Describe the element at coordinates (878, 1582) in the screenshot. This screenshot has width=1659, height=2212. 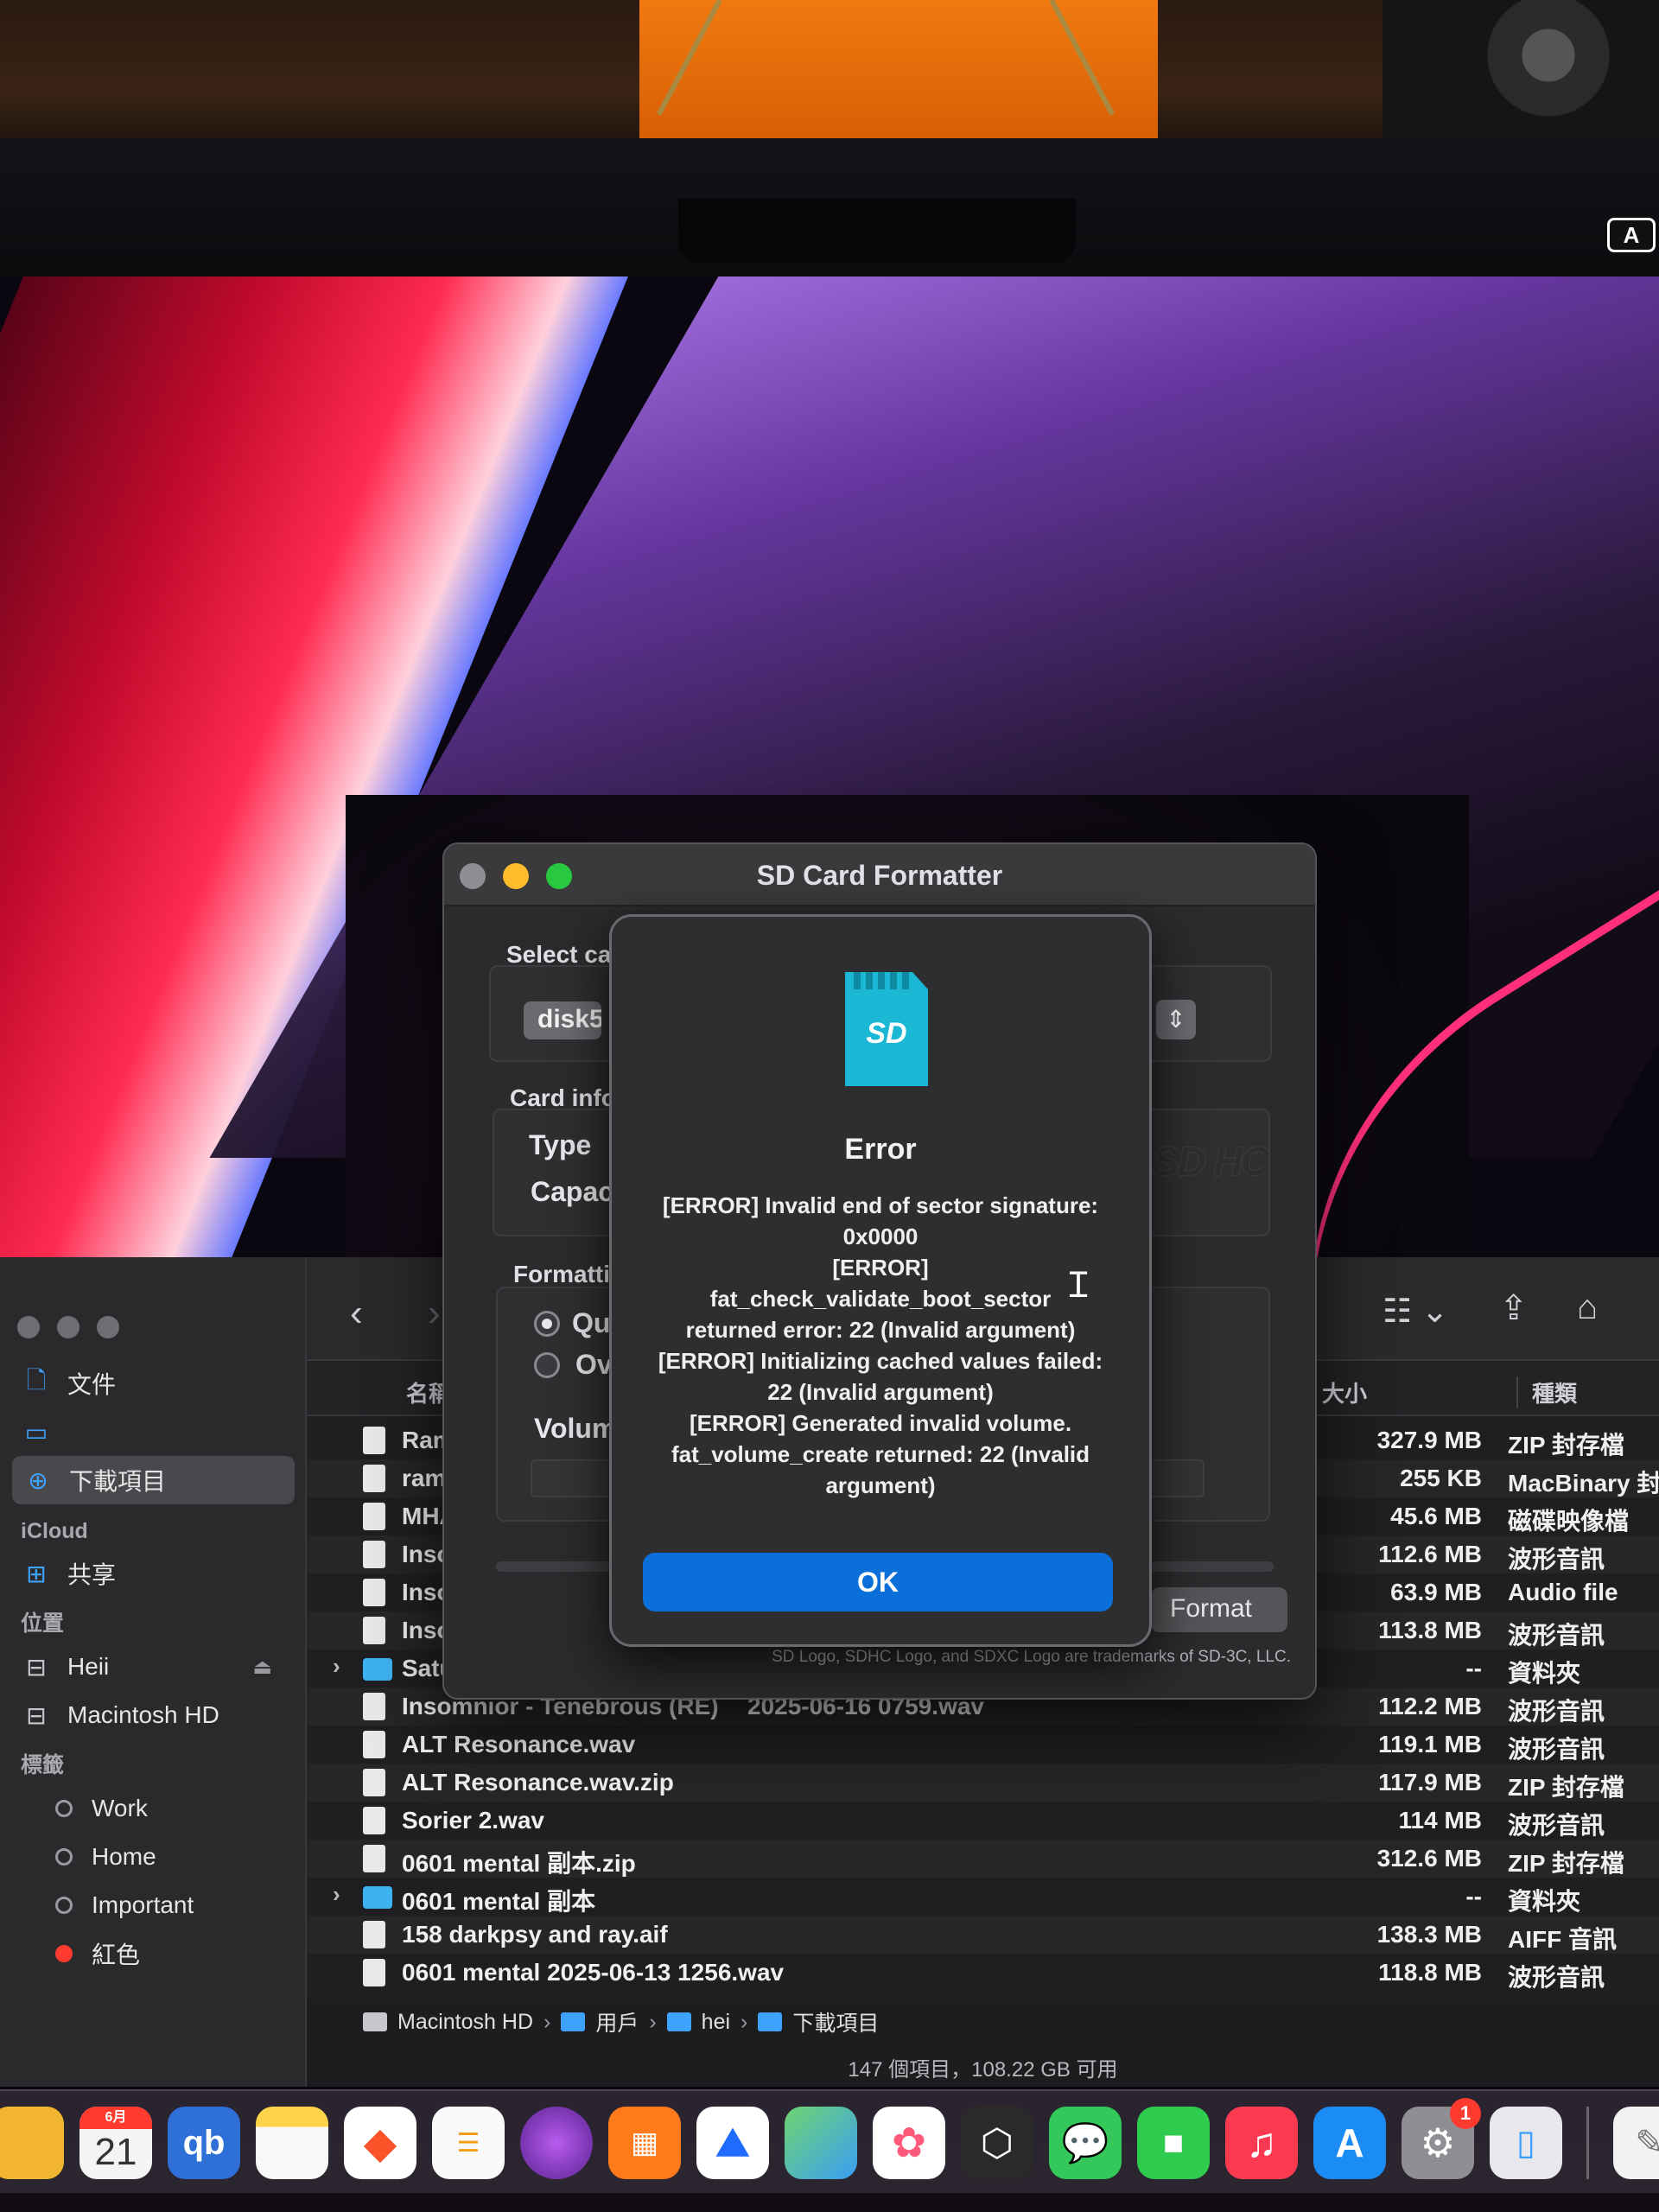
I see `ok-button: OK` at that location.